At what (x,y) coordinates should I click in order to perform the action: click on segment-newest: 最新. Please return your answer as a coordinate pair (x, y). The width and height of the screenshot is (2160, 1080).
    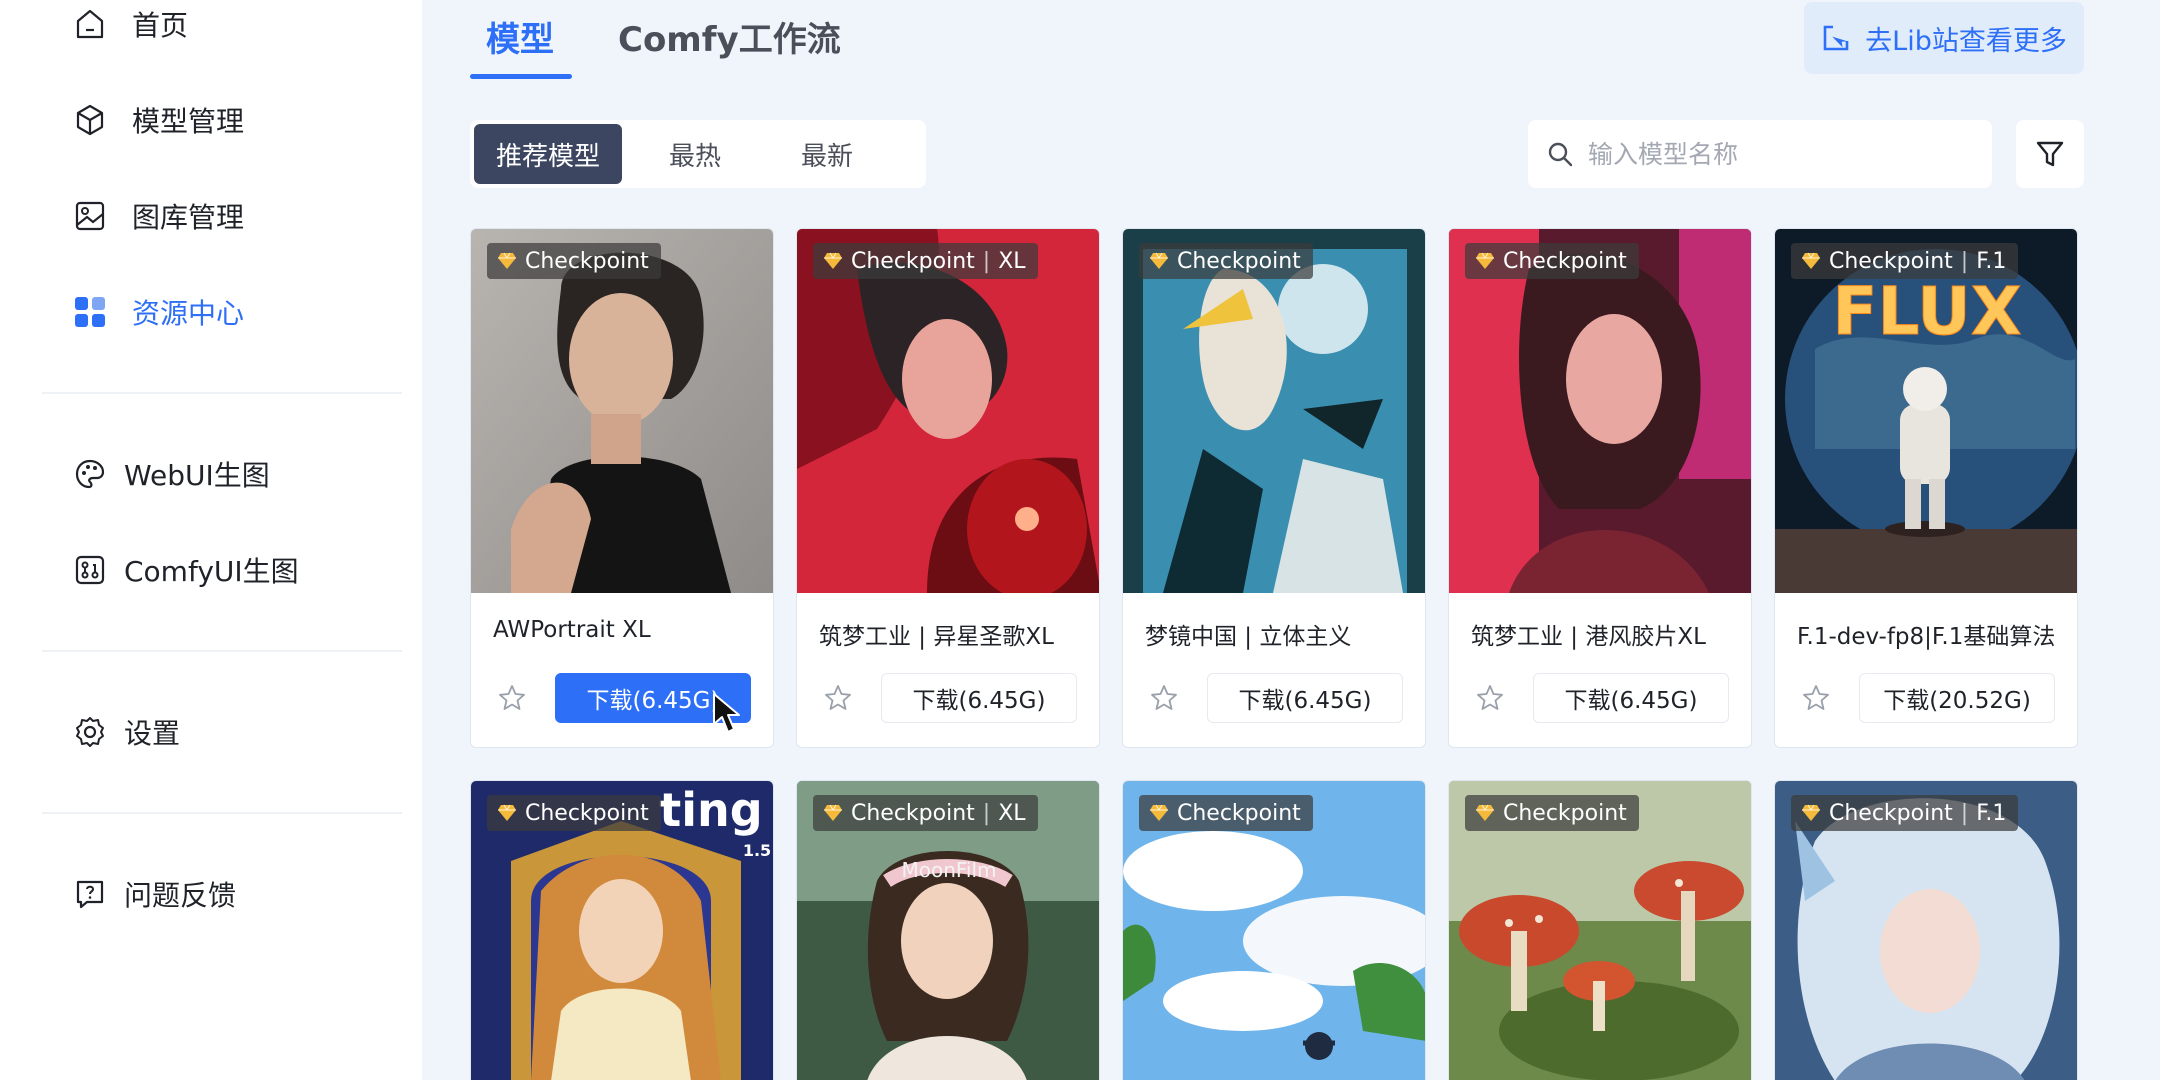
    Looking at the image, I should click on (827, 154).